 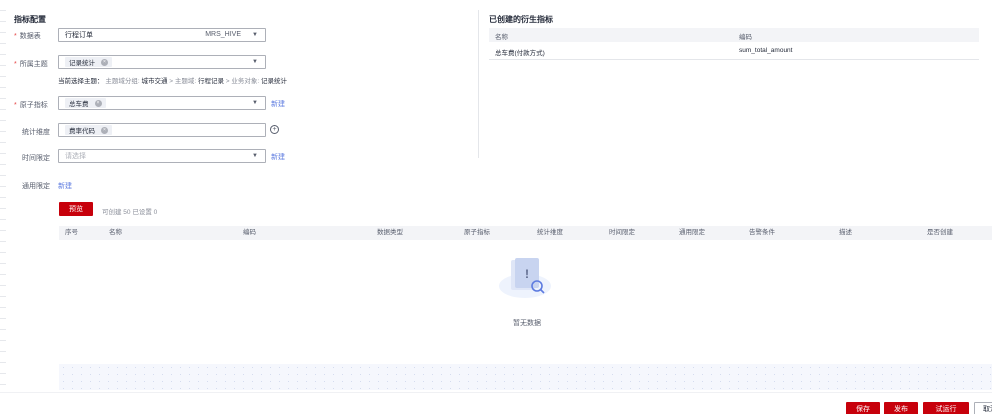 What do you see at coordinates (36, 158) in the screenshot?
I see `time-label: 时间限定` at bounding box center [36, 158].